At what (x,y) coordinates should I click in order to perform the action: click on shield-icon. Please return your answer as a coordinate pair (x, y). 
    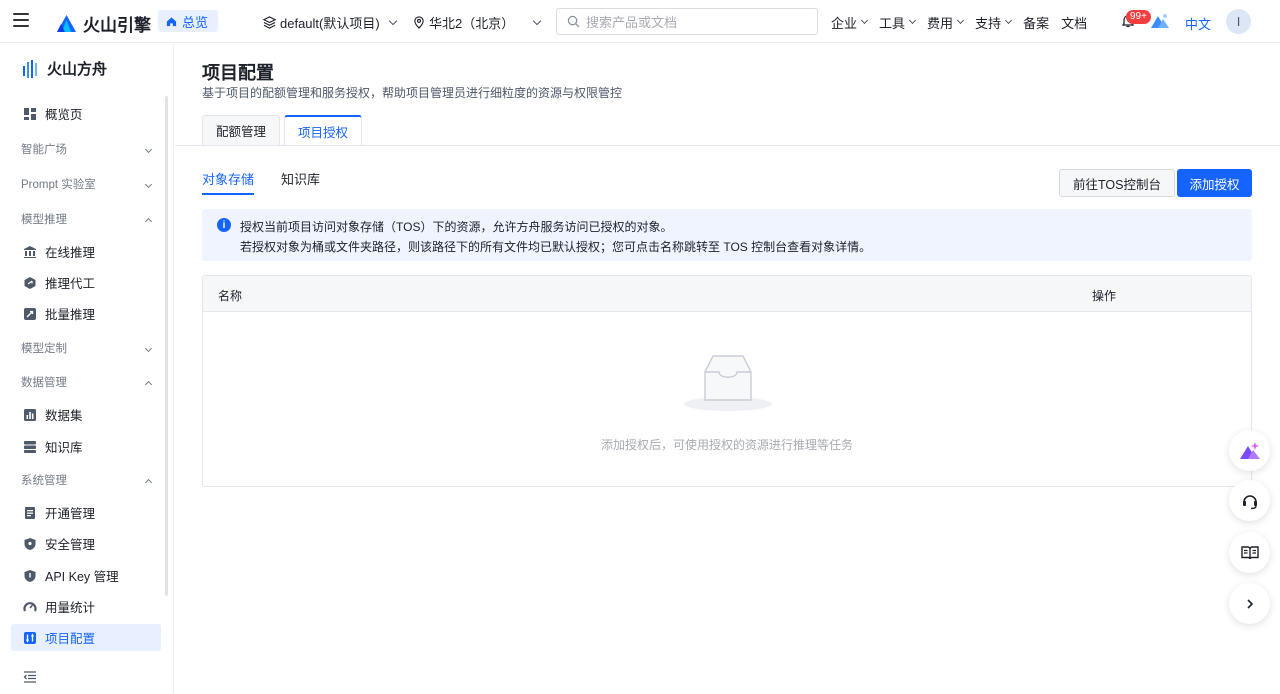
    Looking at the image, I should click on (30, 543).